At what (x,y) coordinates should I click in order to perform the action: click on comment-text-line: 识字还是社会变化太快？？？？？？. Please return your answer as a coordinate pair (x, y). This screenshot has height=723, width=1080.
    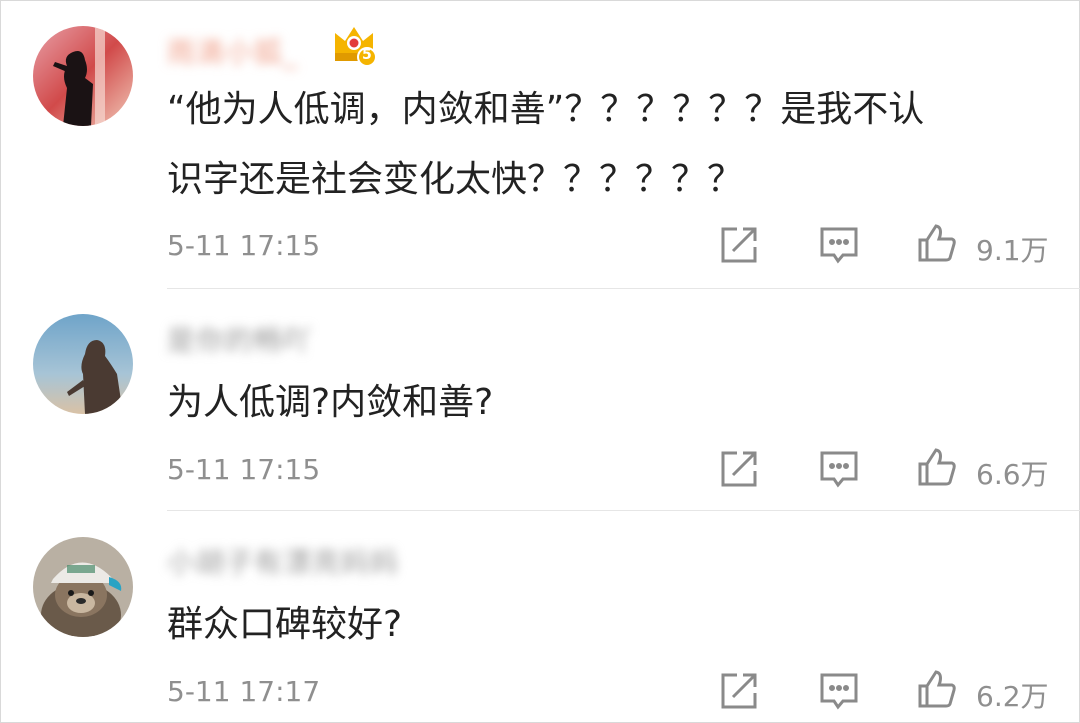
    Looking at the image, I should click on (455, 179).